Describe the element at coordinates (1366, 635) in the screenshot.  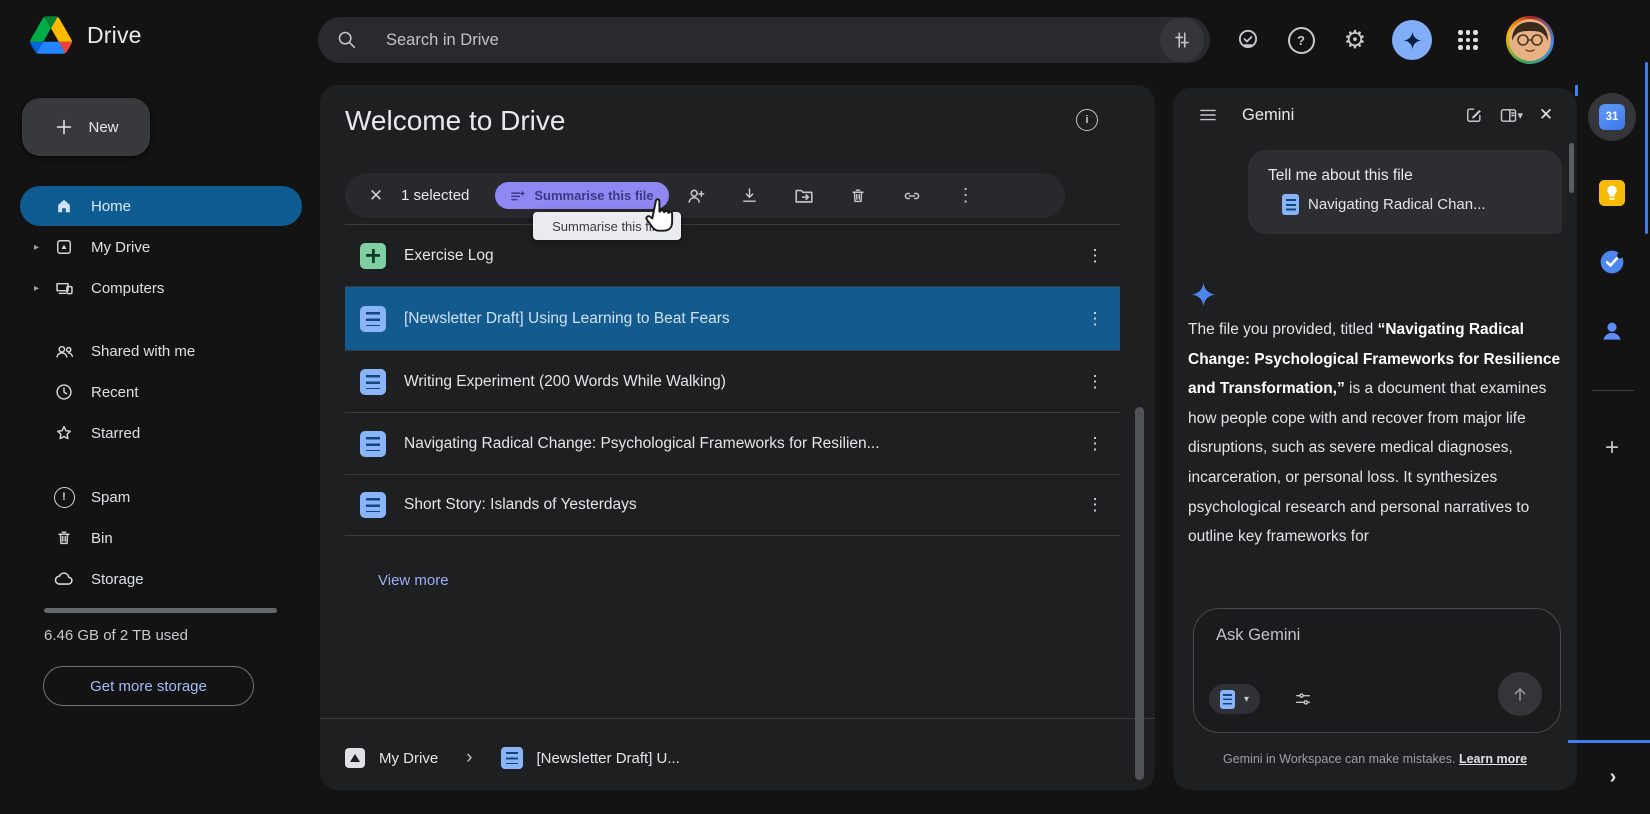
I see `ask-gemini-input` at that location.